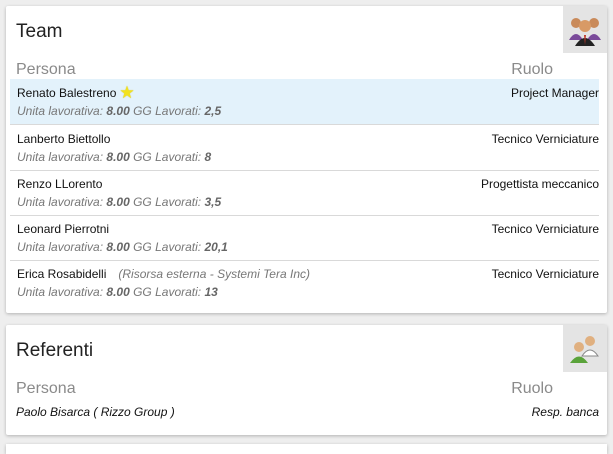 This screenshot has width=613, height=454. Describe the element at coordinates (46, 69) in the screenshot. I see `team-col-person: Persona` at that location.